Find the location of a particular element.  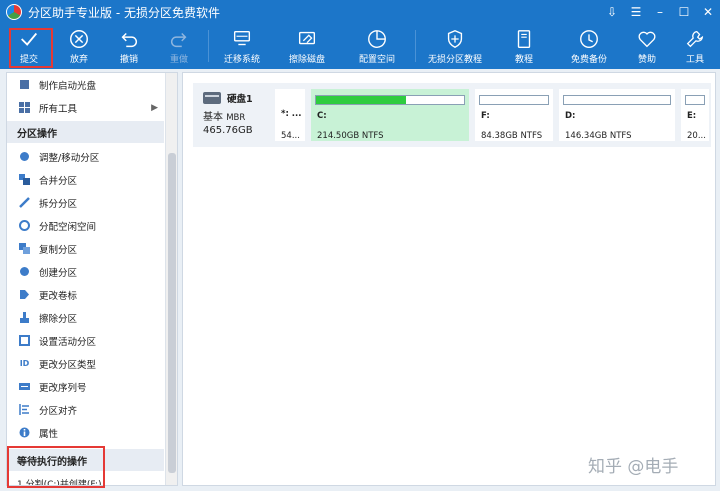

partition-name: C: is located at coordinates (322, 116).